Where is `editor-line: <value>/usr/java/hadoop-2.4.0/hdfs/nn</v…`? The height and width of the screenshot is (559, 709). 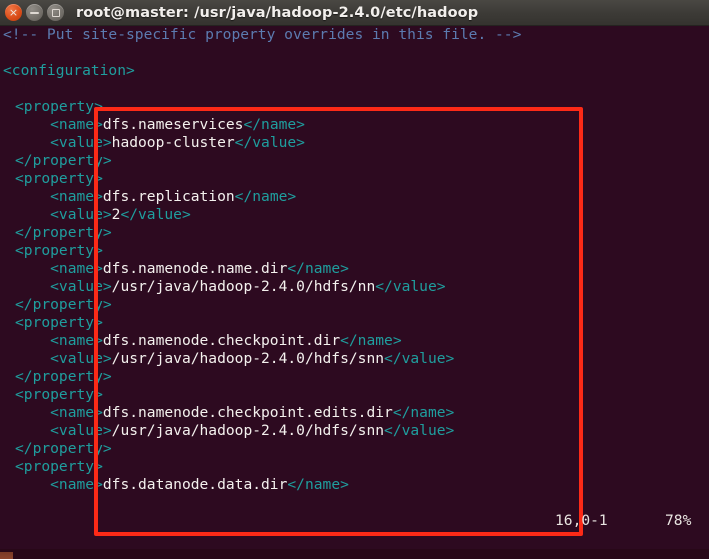
editor-line: <value>/usr/java/hadoop-2.4.0/hdfs/nn</v… is located at coordinates (354, 287).